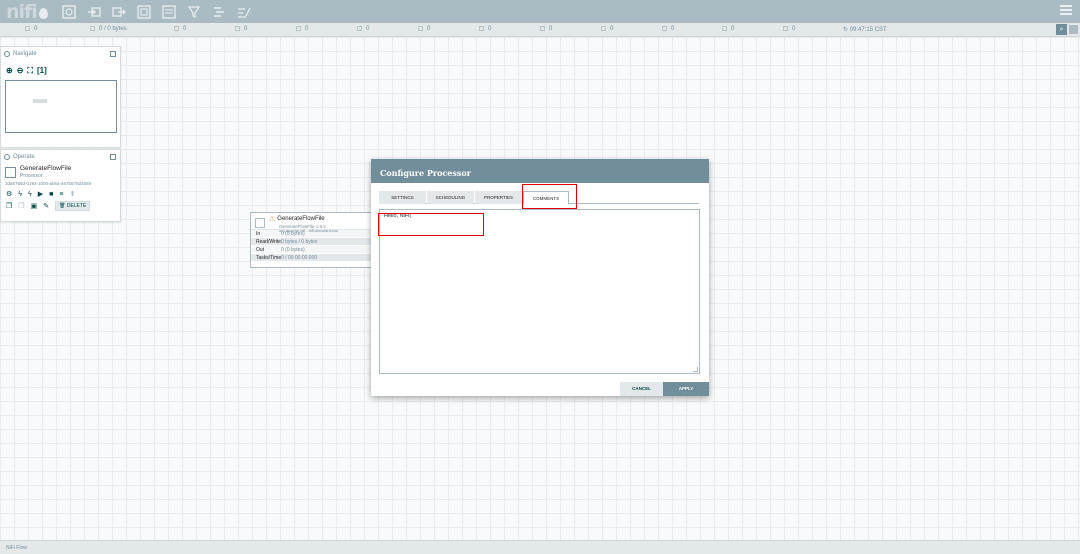 The width and height of the screenshot is (1080, 554). What do you see at coordinates (7, 53) in the screenshot?
I see `compass-icon` at bounding box center [7, 53].